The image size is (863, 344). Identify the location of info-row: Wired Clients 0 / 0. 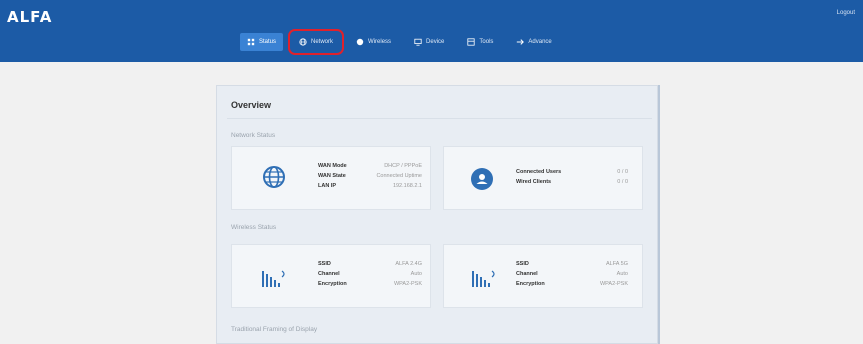
(572, 182).